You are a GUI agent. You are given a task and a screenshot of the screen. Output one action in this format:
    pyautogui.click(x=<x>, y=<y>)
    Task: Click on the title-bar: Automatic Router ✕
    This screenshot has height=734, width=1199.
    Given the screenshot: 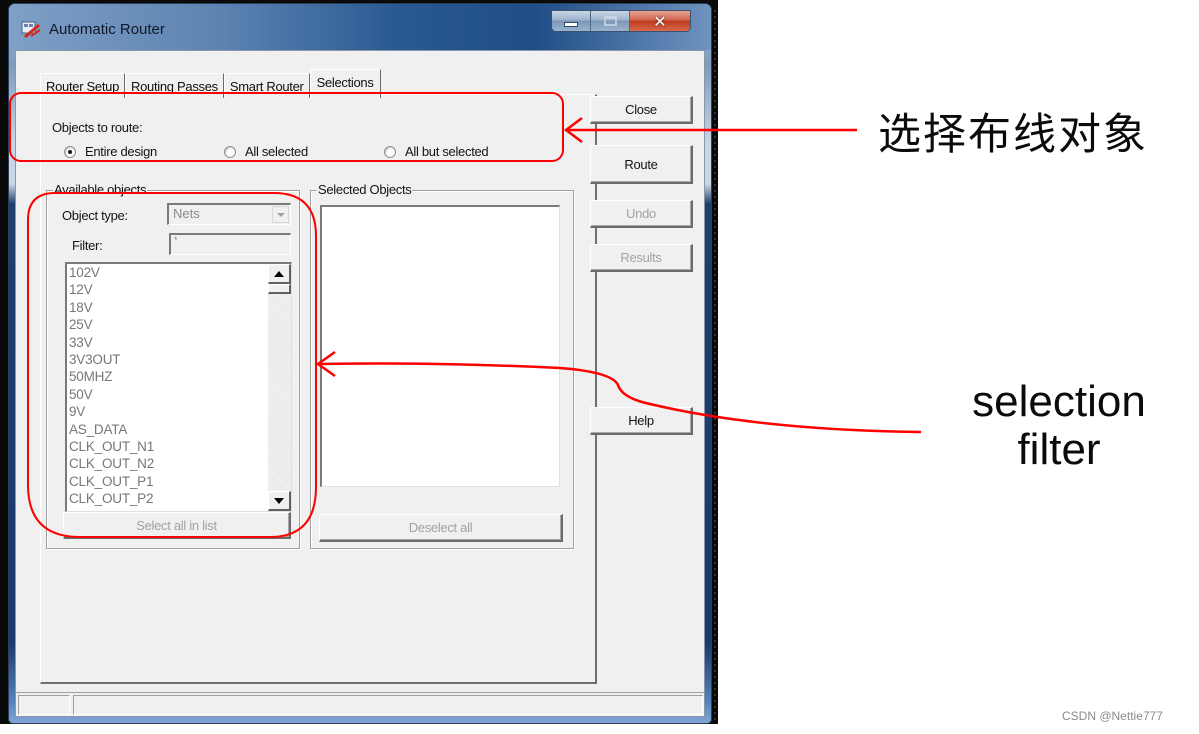 What is the action you would take?
    pyautogui.click(x=360, y=27)
    